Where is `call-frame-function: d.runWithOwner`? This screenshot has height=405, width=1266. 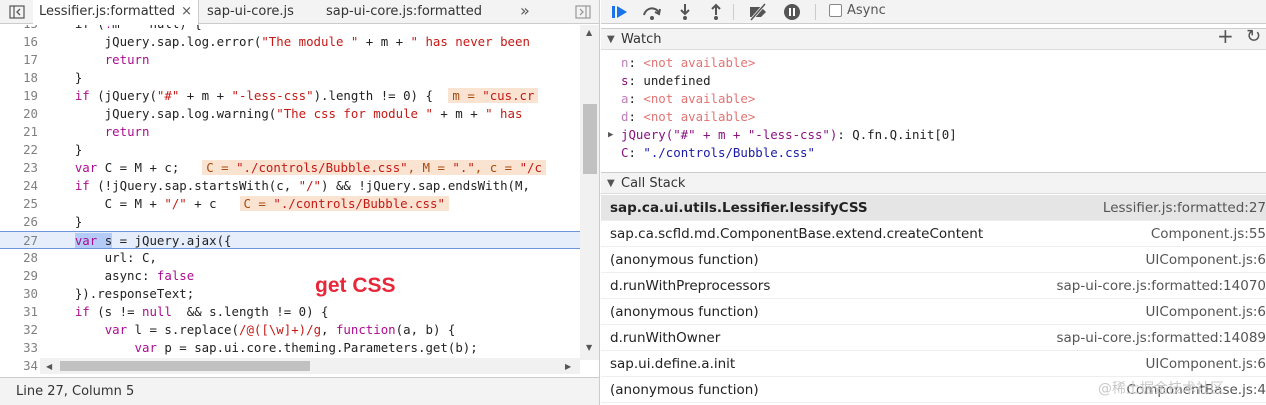
call-frame-function: d.runWithOwner is located at coordinates (665, 338).